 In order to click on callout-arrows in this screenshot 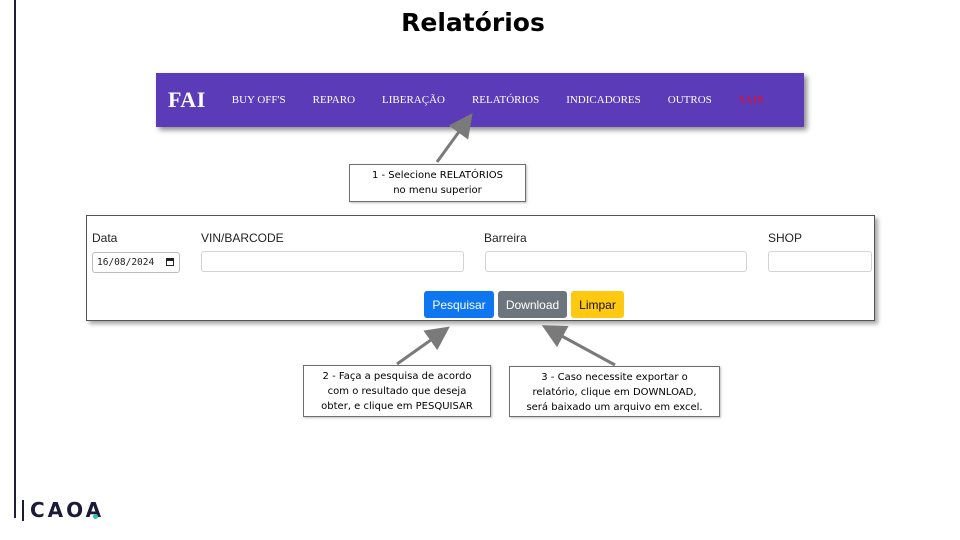, I will do `click(506, 240)`.